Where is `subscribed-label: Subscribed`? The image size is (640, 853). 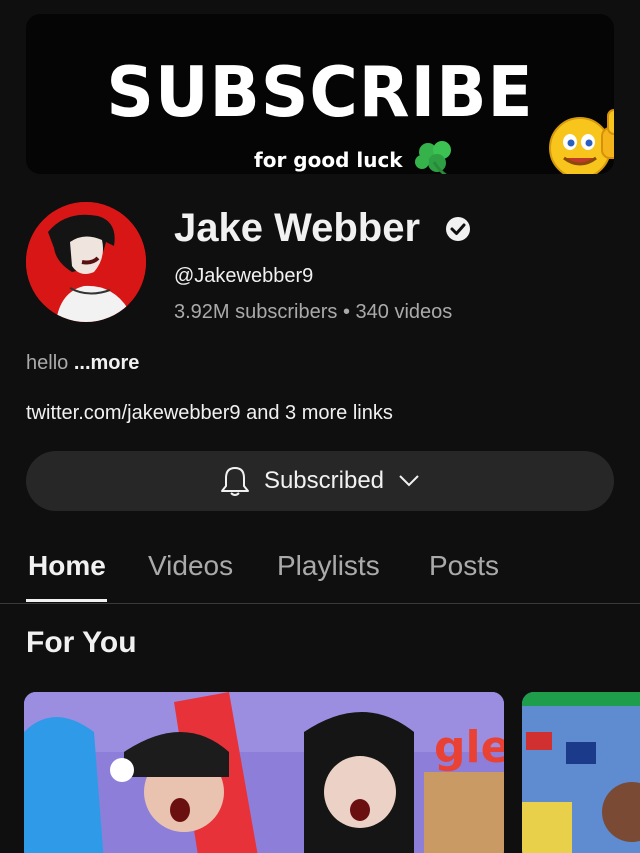
subscribed-label: Subscribed is located at coordinates (324, 480).